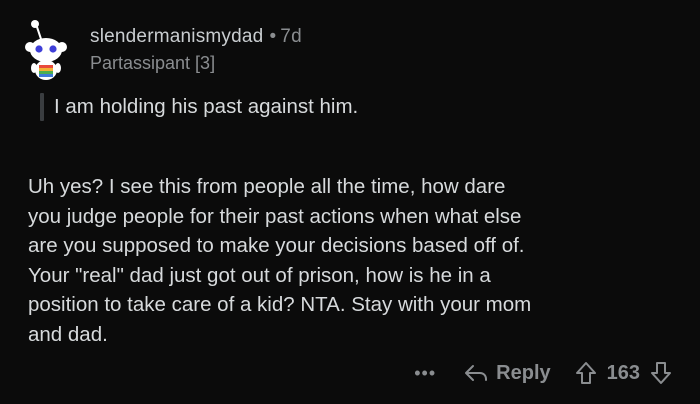 This screenshot has height=404, width=700. I want to click on vote-controls: 163, so click(623, 373).